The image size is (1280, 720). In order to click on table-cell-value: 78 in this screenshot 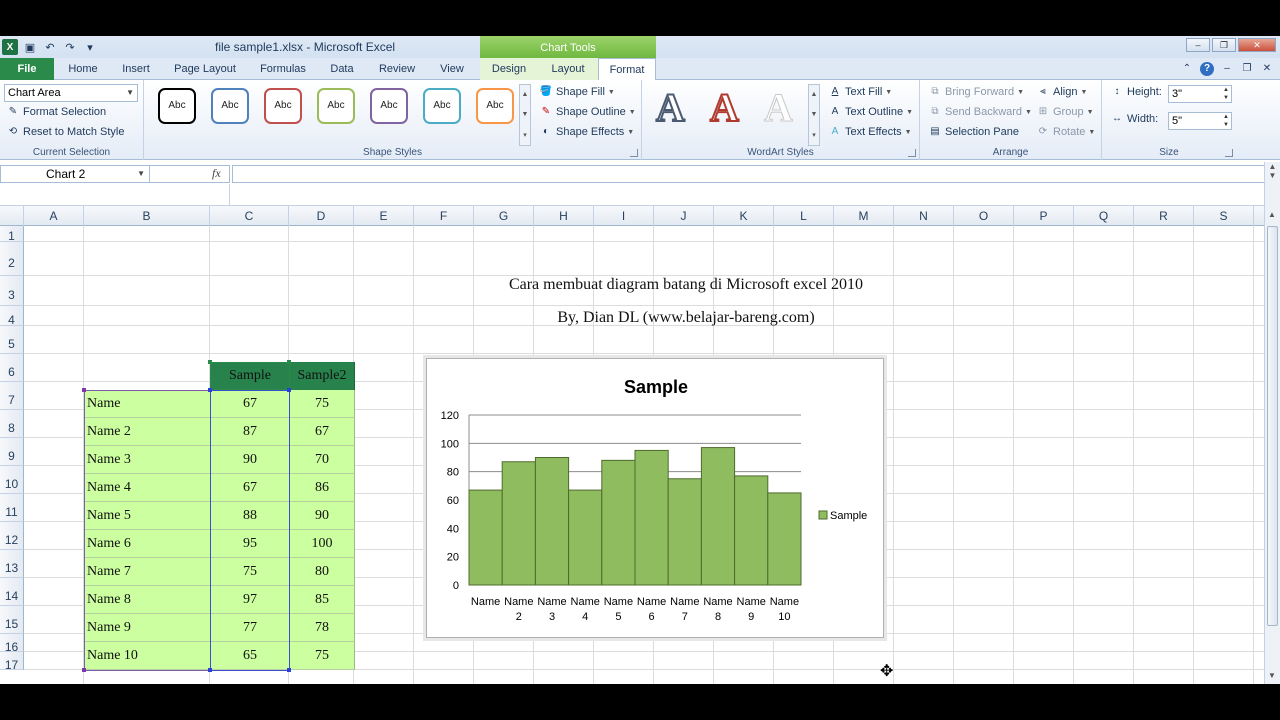, I will do `click(322, 628)`.